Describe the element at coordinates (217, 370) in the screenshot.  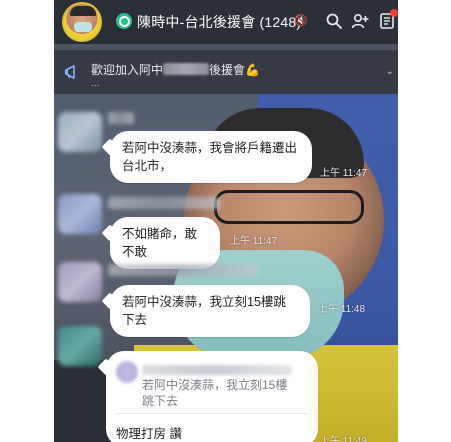
I see `quoted-sender-name` at that location.